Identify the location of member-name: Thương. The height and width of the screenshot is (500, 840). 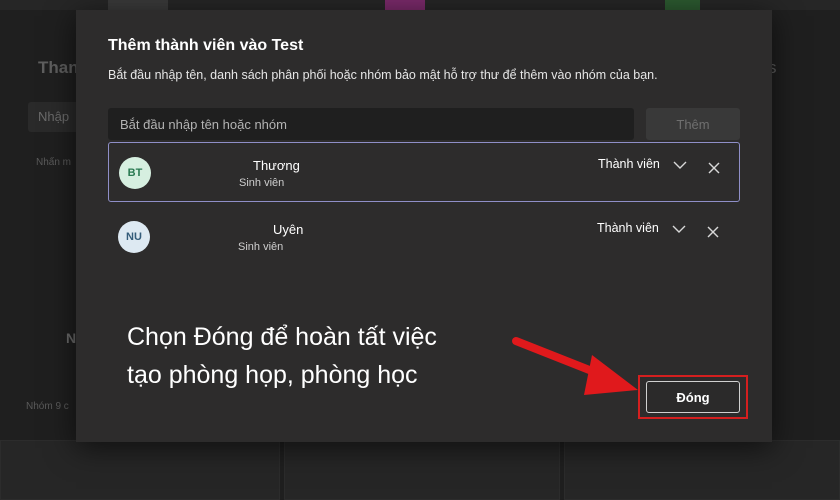
(276, 165).